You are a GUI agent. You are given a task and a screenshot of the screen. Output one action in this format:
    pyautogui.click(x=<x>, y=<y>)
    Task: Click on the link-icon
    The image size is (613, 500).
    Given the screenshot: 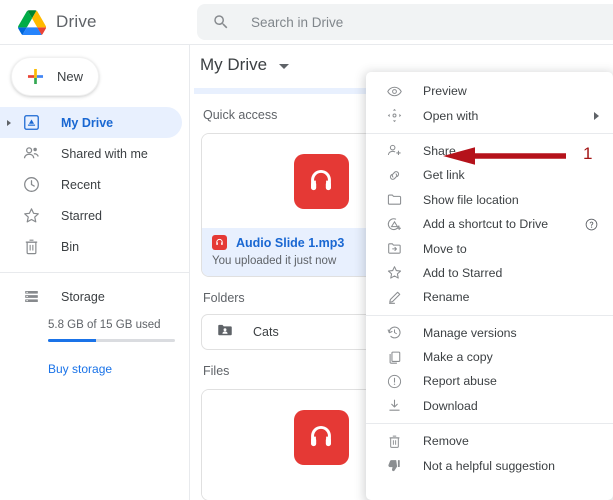 What is the action you would take?
    pyautogui.click(x=394, y=175)
    